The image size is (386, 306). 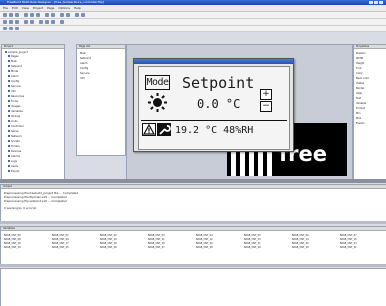 What do you see at coordinates (358, 118) in the screenshot?
I see `property-row: Max` at bounding box center [358, 118].